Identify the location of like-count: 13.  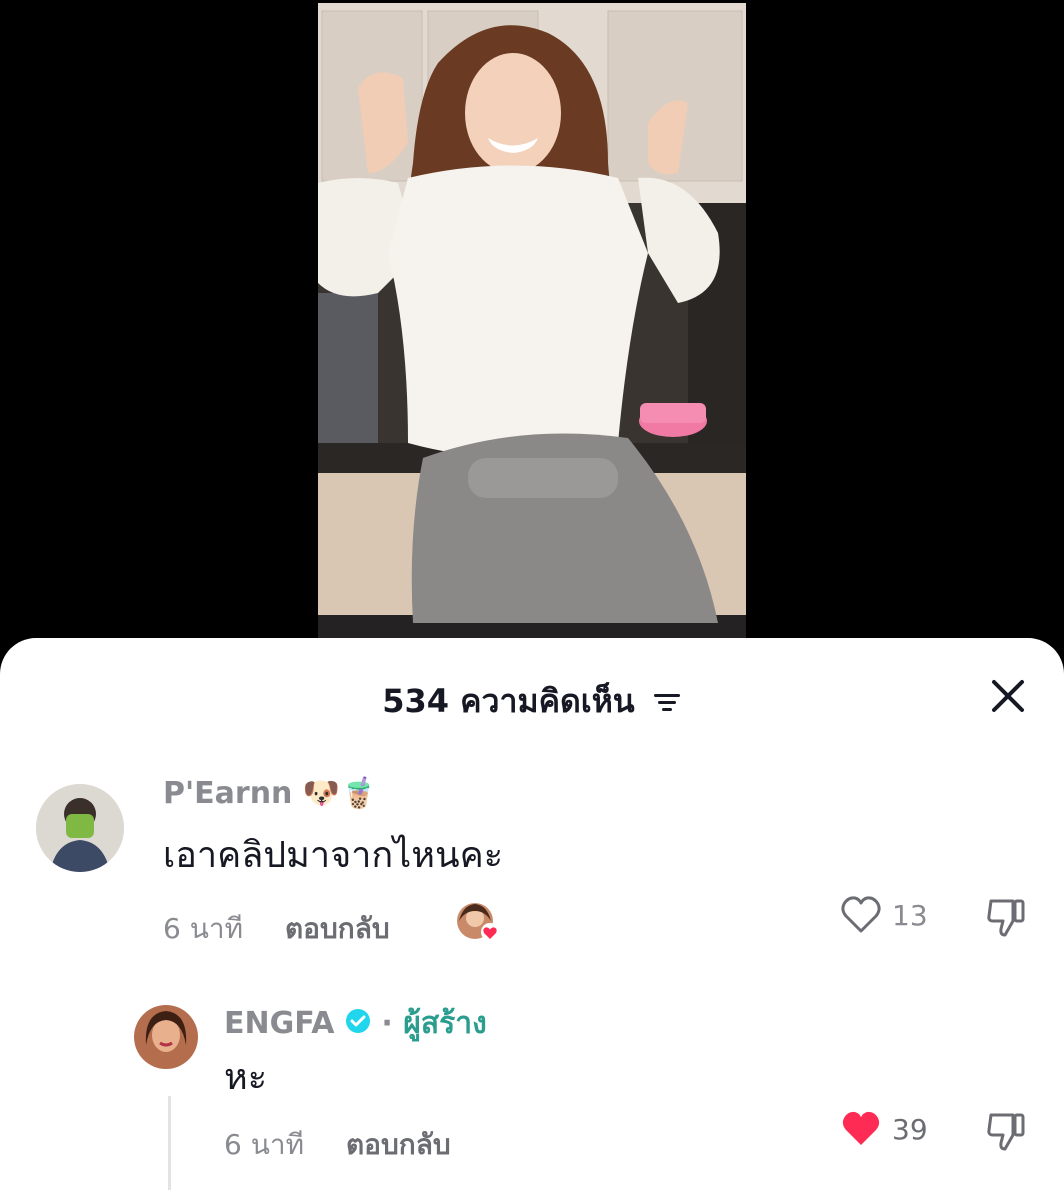
(910, 915).